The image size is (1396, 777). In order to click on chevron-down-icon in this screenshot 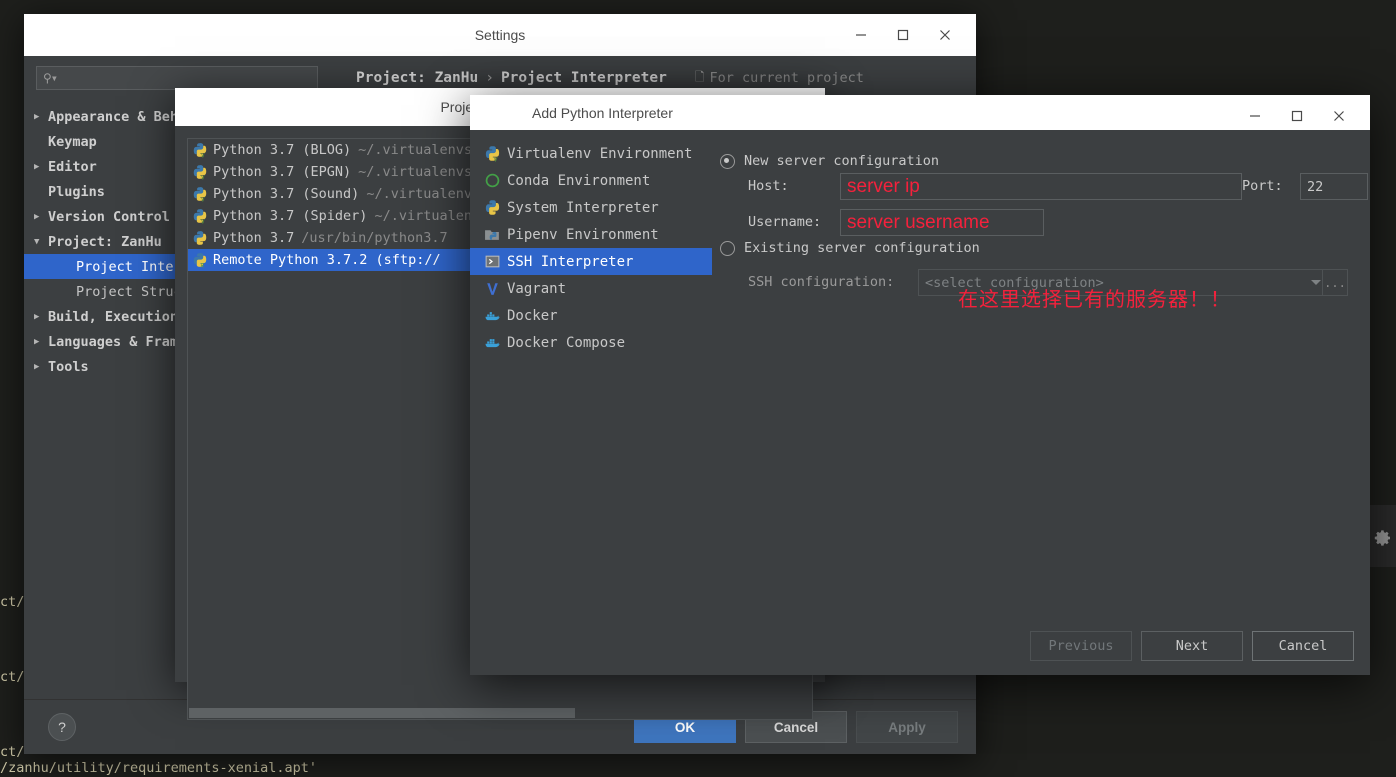, I will do `click(1316, 282)`.